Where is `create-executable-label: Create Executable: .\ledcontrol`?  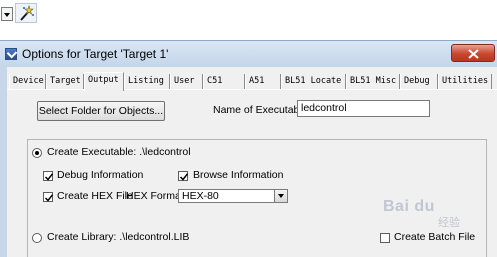 create-executable-label: Create Executable: .\ledcontrol is located at coordinates (119, 152).